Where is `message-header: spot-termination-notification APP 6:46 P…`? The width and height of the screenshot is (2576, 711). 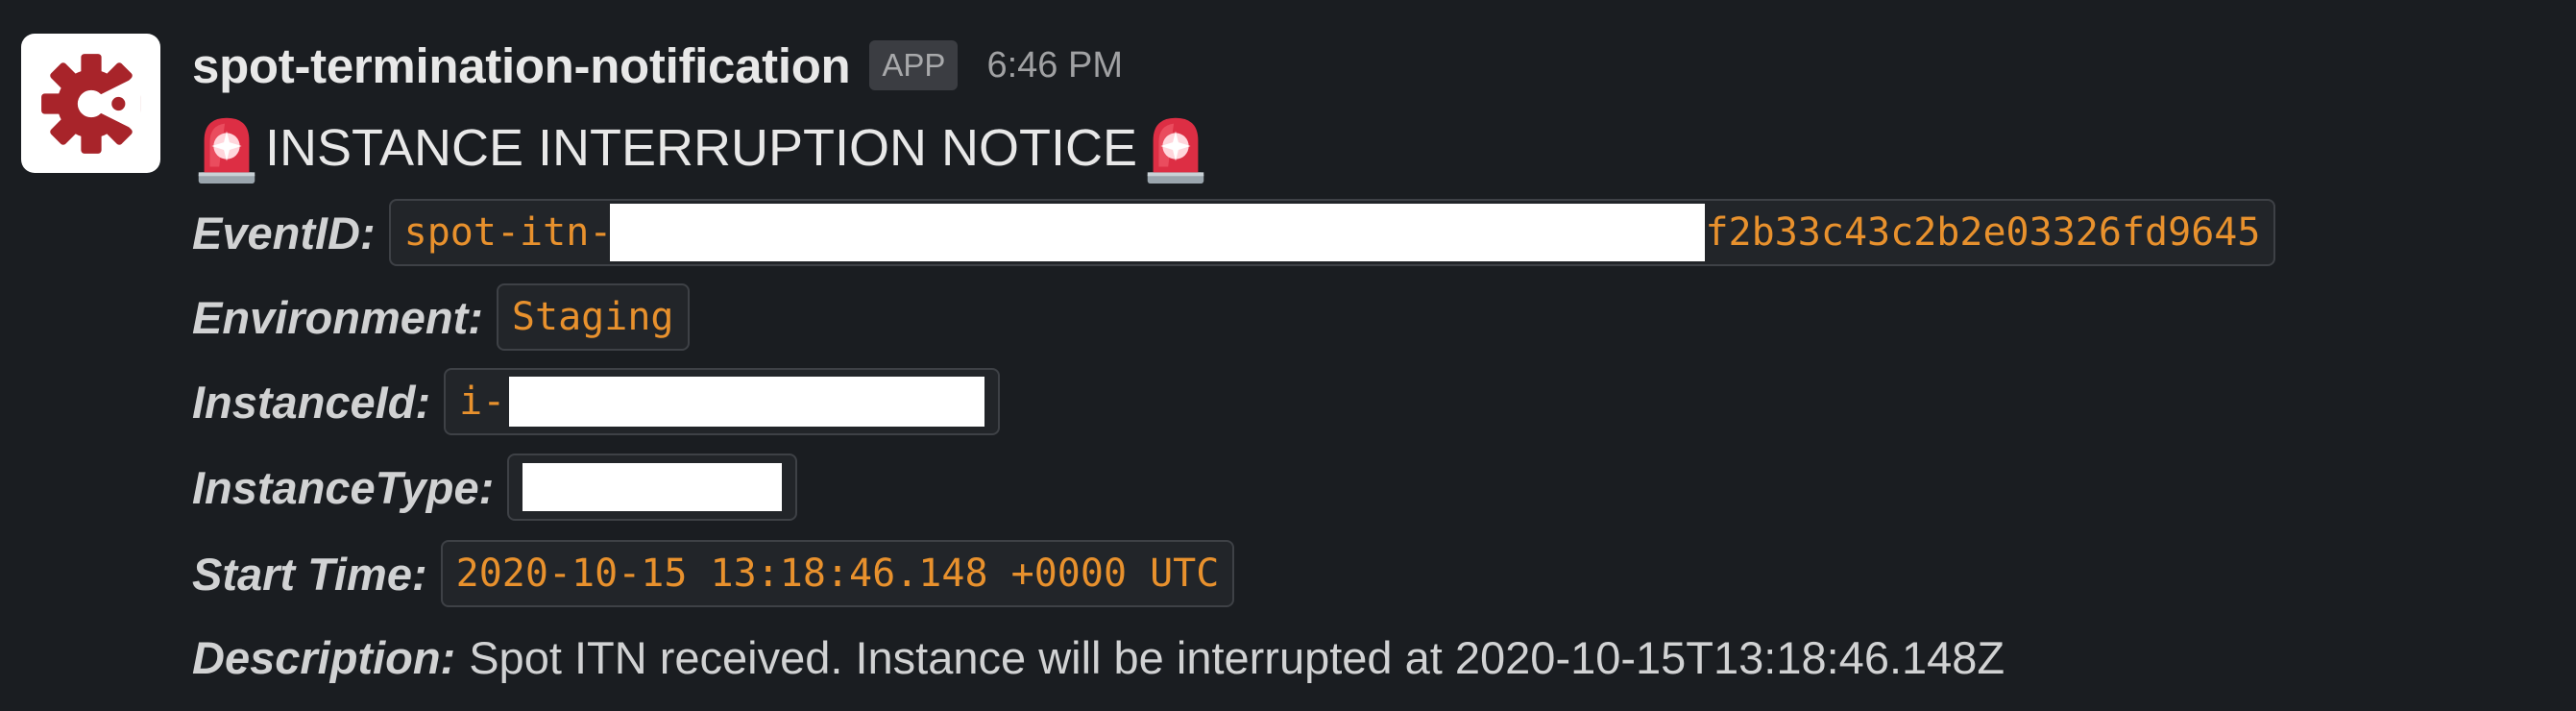
message-header: spot-termination-notification APP 6:46 P… is located at coordinates (657, 66).